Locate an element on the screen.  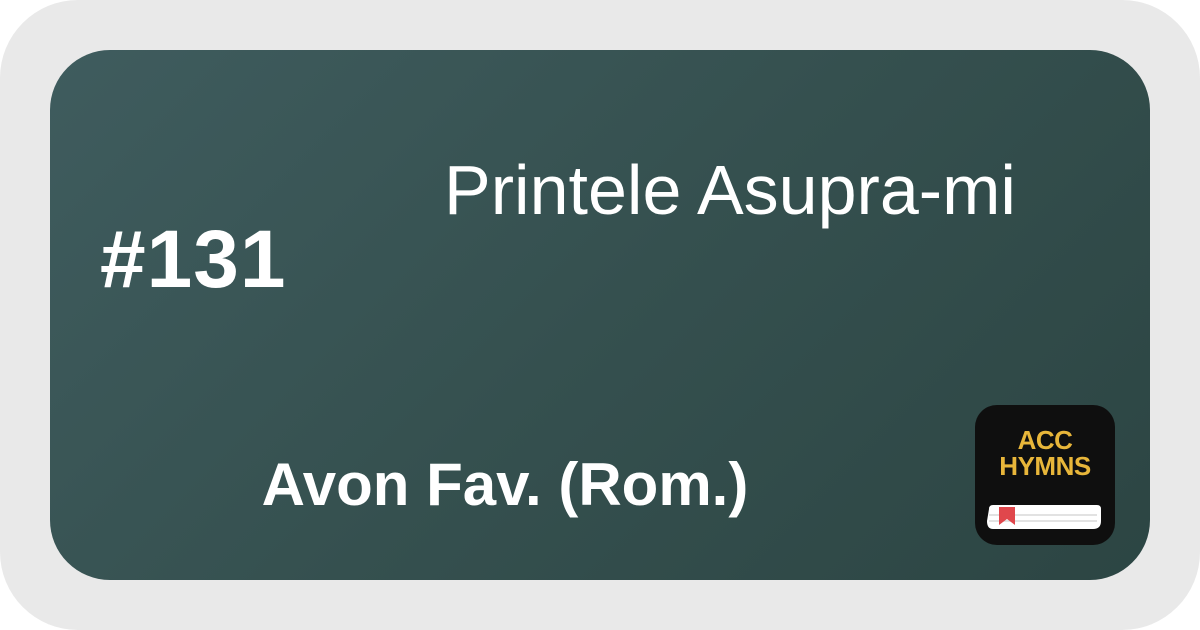
app-logo: ACC HYMNS is located at coordinates (1045, 475).